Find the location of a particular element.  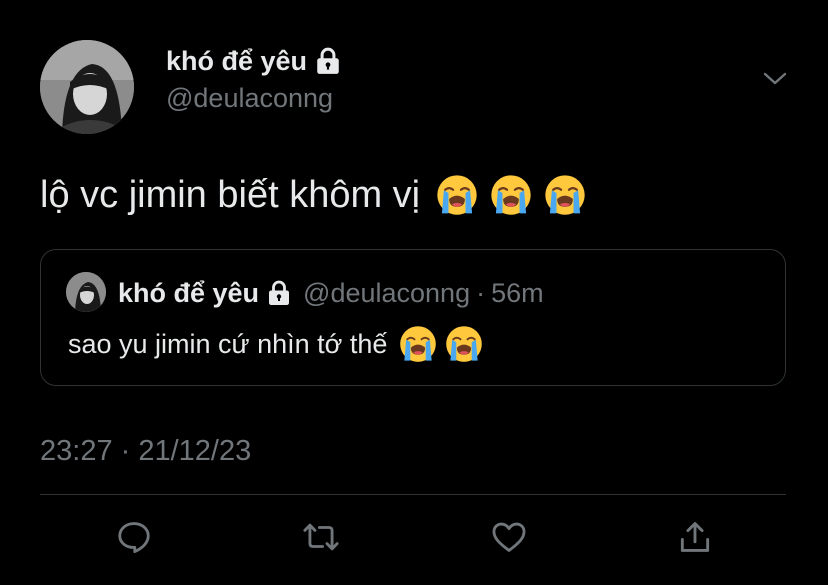

tweet-text: lộ vc jimin biết khôm vị is located at coordinates (313, 195).